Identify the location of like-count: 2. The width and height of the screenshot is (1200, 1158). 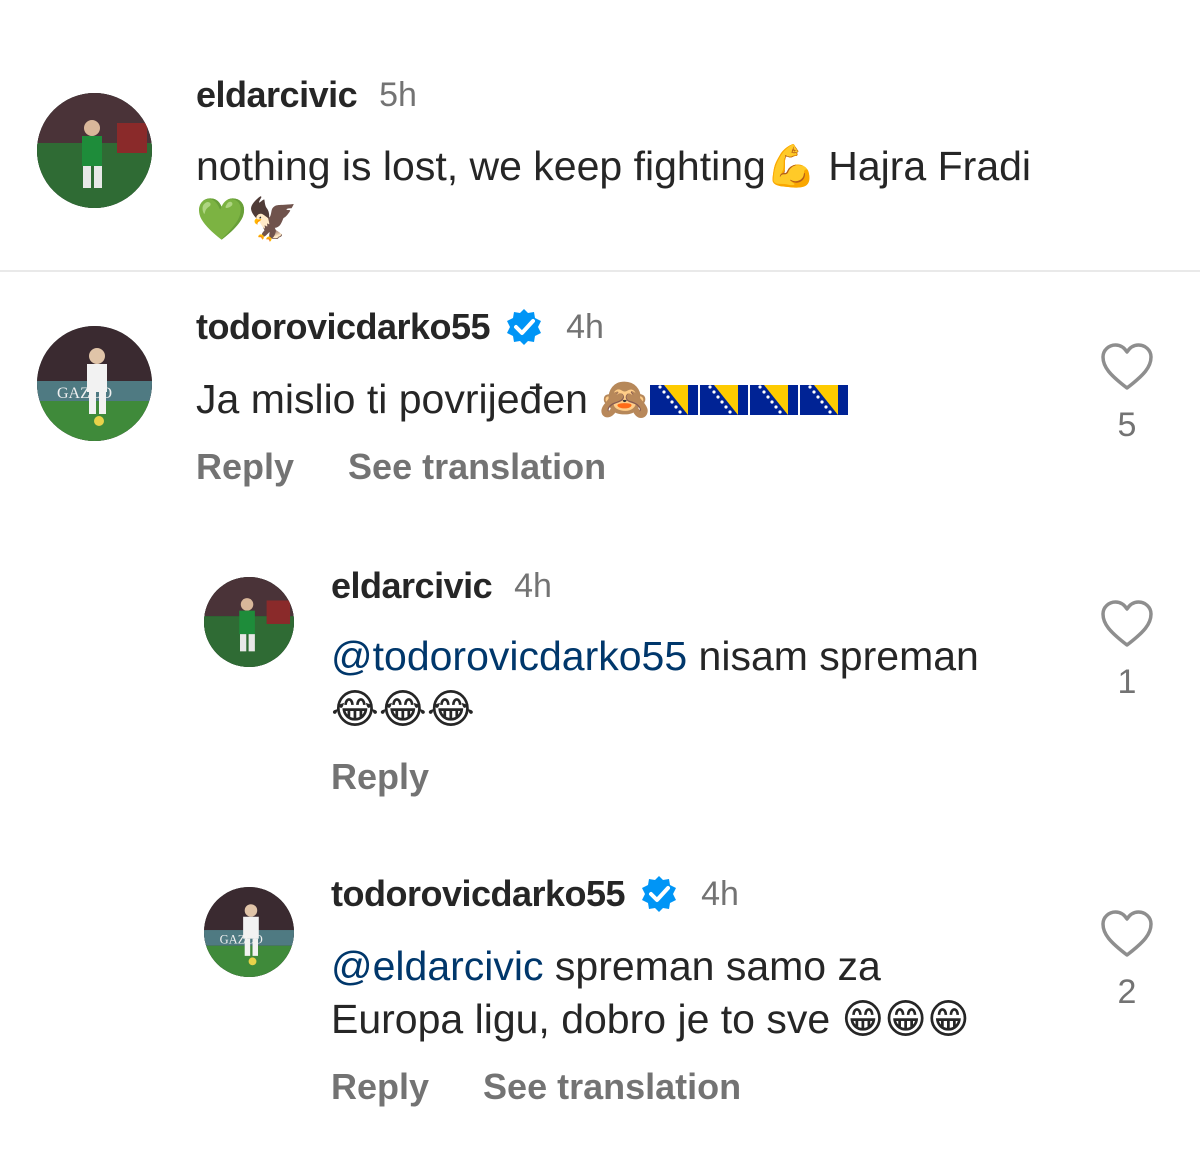
(1127, 992).